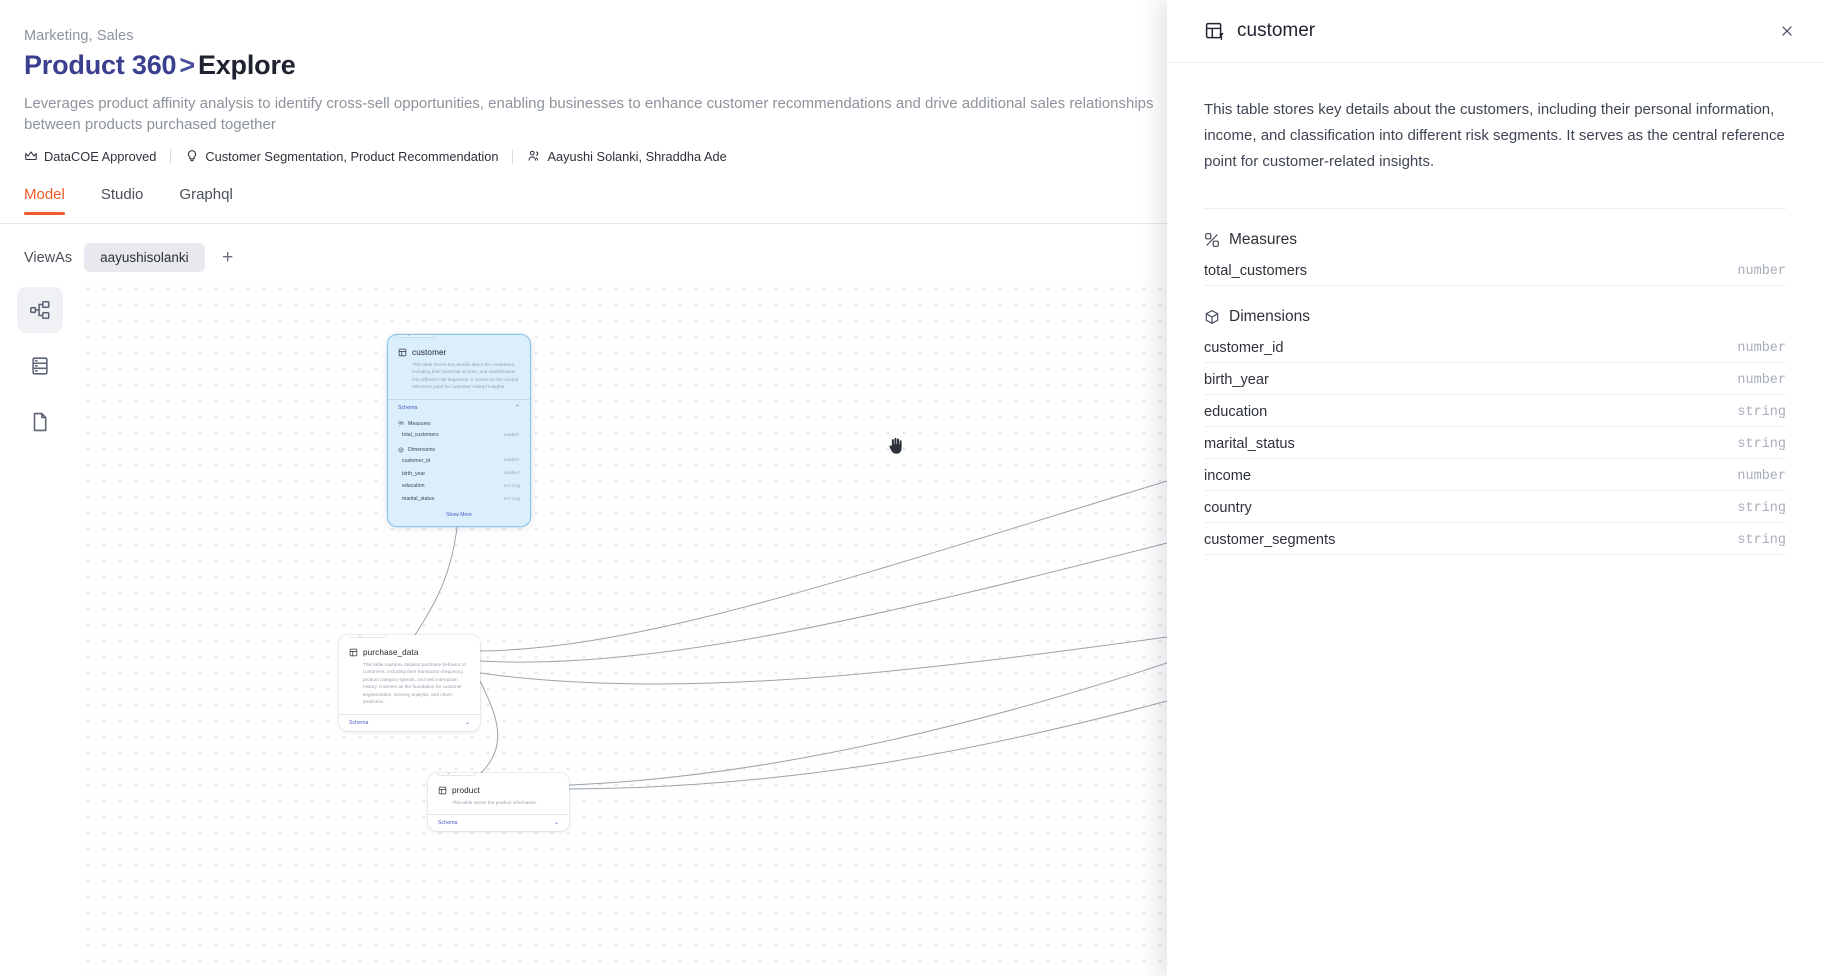 The width and height of the screenshot is (1823, 976). What do you see at coordinates (1256, 271) in the screenshot?
I see `measure-name: total_customers` at bounding box center [1256, 271].